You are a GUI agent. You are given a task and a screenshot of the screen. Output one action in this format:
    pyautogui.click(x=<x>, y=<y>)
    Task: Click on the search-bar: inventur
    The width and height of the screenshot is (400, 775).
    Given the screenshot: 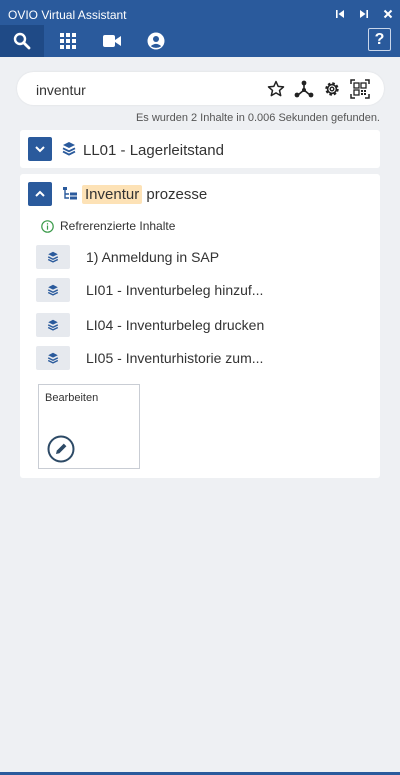 What is the action you would take?
    pyautogui.click(x=200, y=88)
    